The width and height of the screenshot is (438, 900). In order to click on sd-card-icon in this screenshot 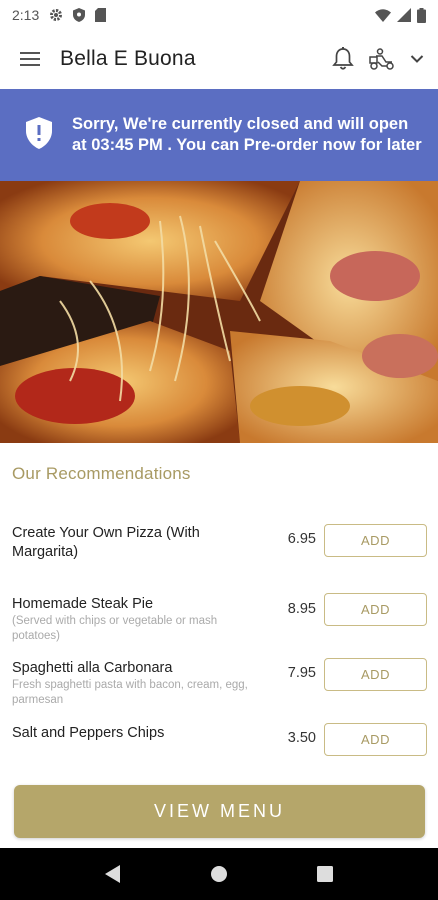, I will do `click(101, 15)`.